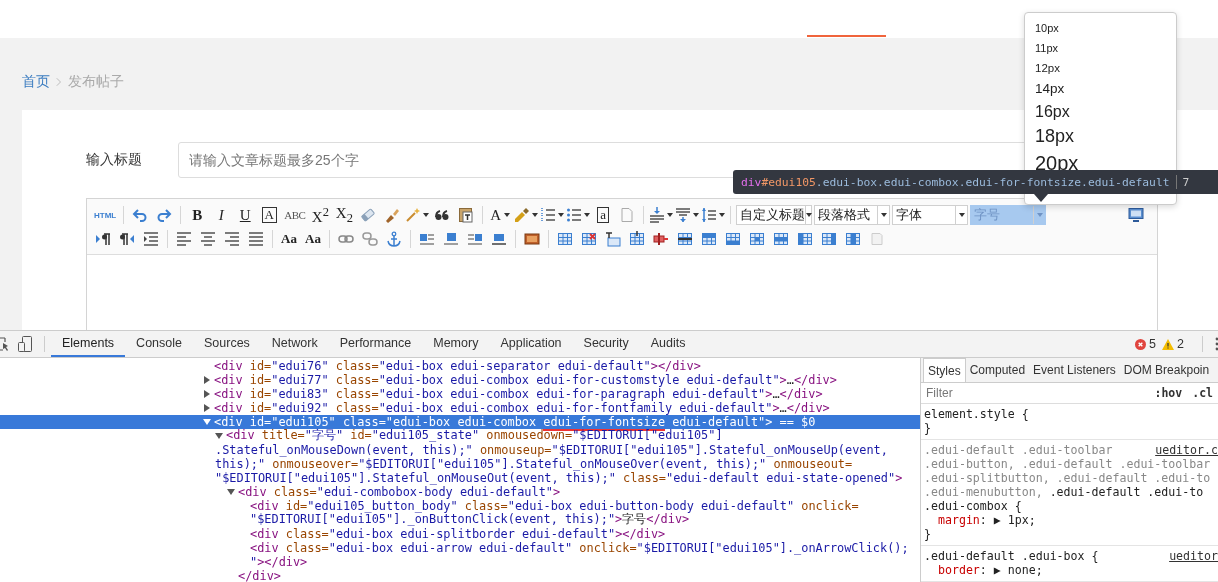 The image size is (1218, 582). Describe the element at coordinates (997, 370) in the screenshot. I see `styles-tab: Computed` at that location.